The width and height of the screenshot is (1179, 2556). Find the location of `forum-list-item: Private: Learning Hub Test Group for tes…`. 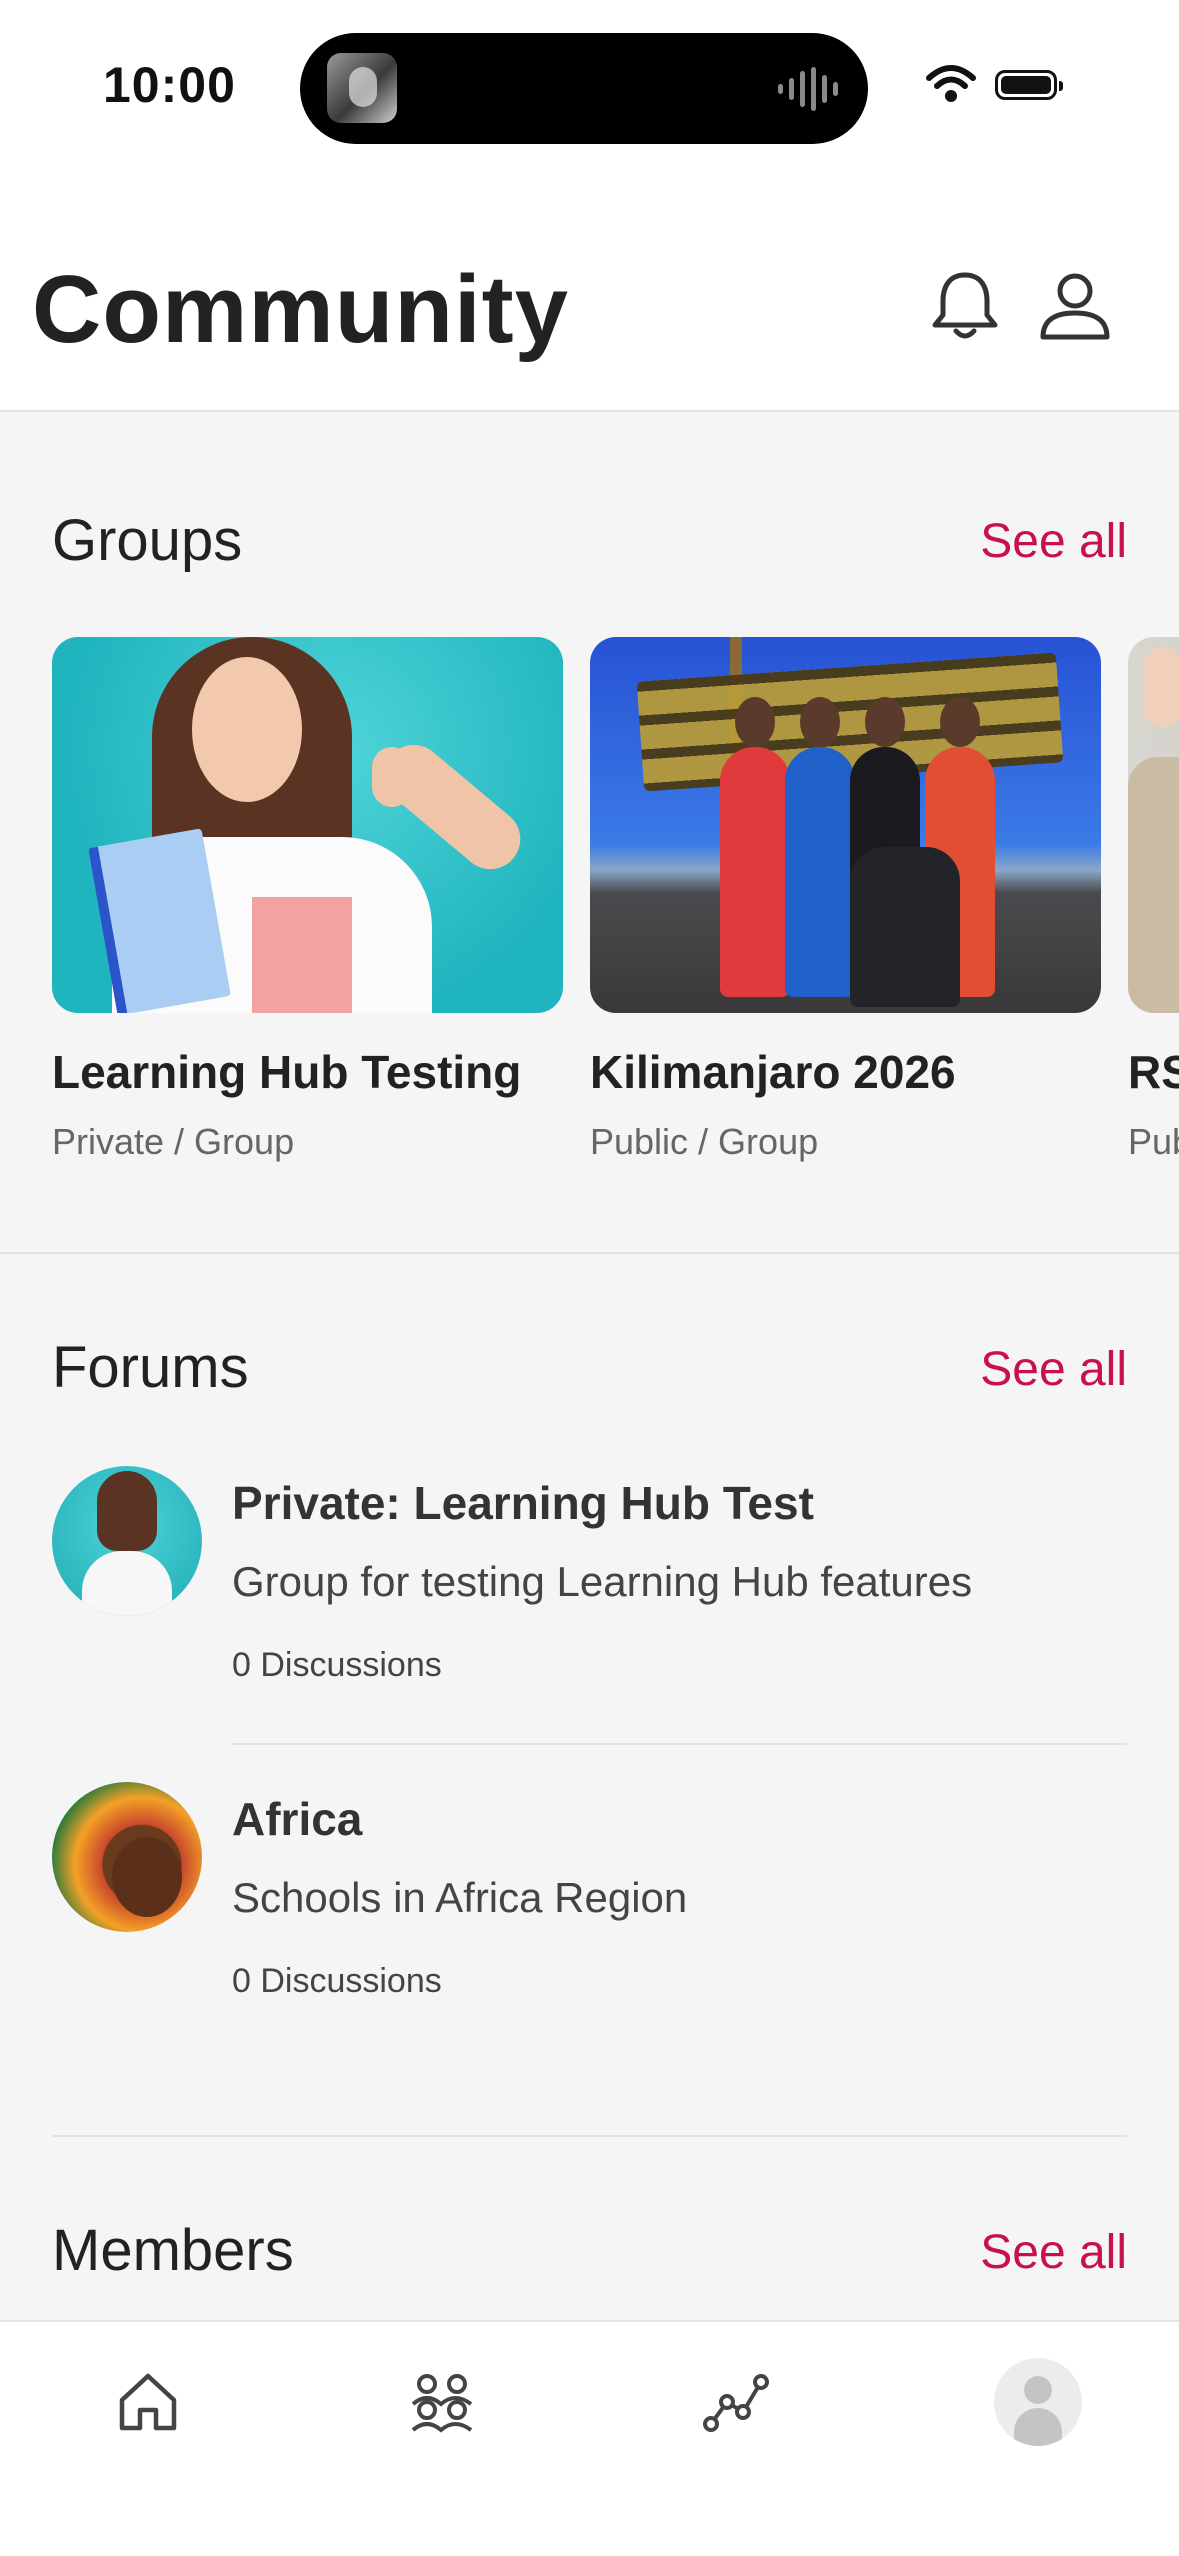

forum-list-item: Private: Learning Hub Test Group for tes… is located at coordinates (589, 1576).